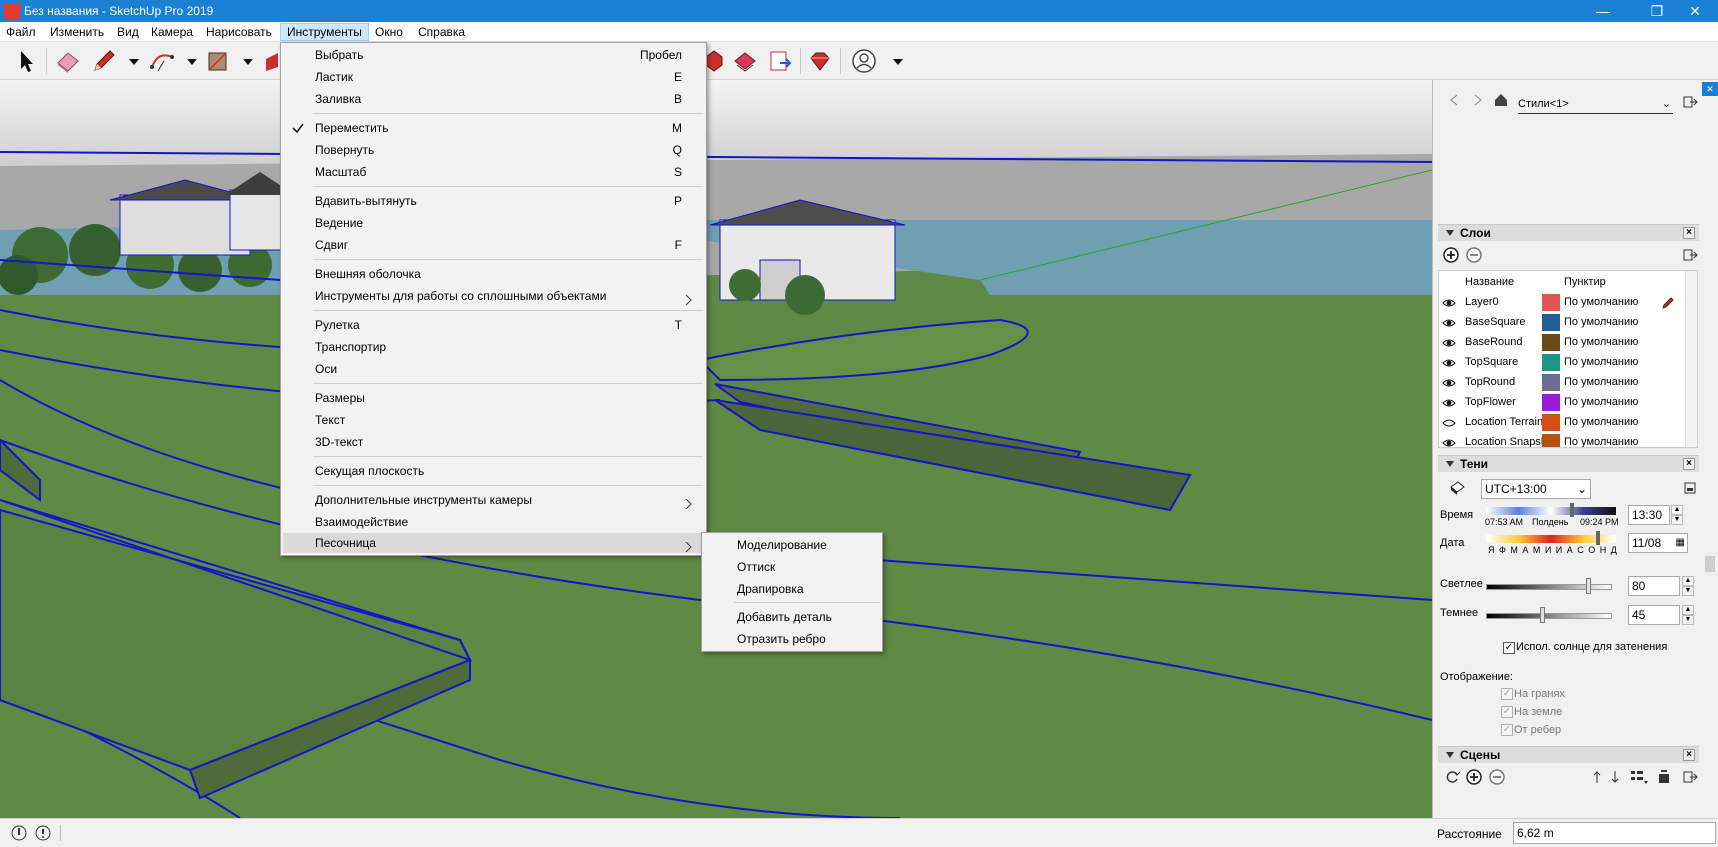 The height and width of the screenshot is (847, 1718). Describe the element at coordinates (162, 61) in the screenshot. I see `arc-icon` at that location.